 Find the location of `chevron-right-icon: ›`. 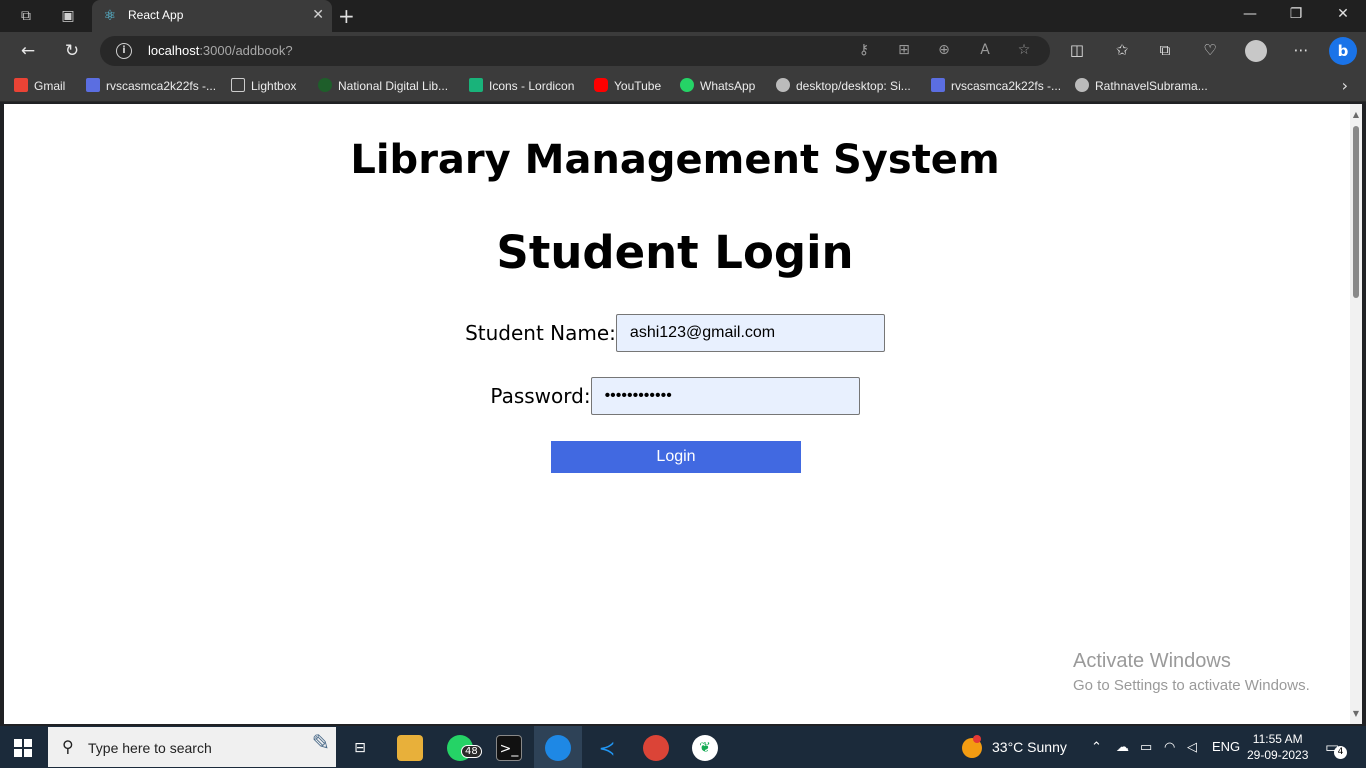

chevron-right-icon: › is located at coordinates (1345, 85).